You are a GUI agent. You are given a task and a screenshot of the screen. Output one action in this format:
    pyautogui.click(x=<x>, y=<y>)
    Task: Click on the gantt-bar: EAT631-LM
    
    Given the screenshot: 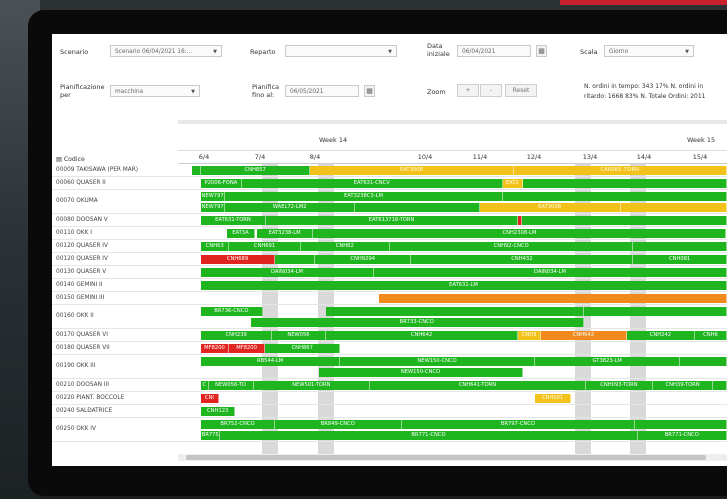 What is the action you would take?
    pyautogui.click(x=464, y=285)
    